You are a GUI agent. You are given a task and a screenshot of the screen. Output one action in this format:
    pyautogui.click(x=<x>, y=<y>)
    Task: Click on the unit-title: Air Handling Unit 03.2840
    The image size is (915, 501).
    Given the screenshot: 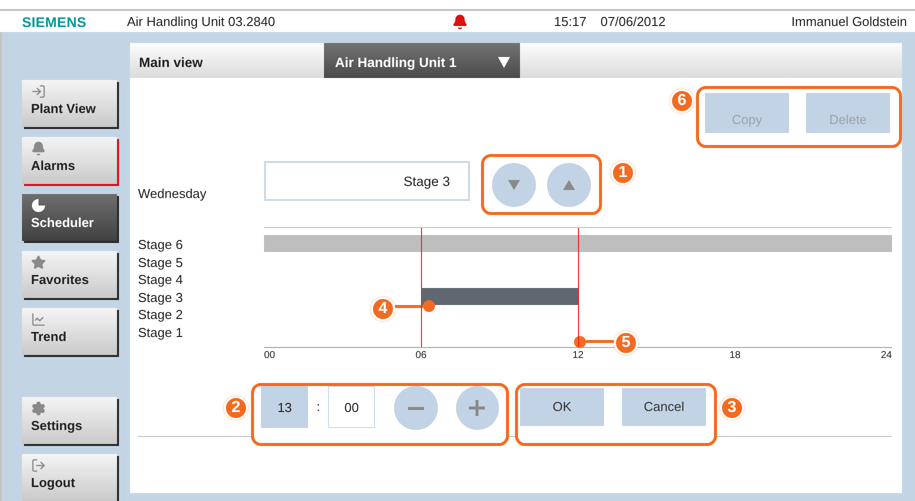 What is the action you would take?
    pyautogui.click(x=201, y=21)
    